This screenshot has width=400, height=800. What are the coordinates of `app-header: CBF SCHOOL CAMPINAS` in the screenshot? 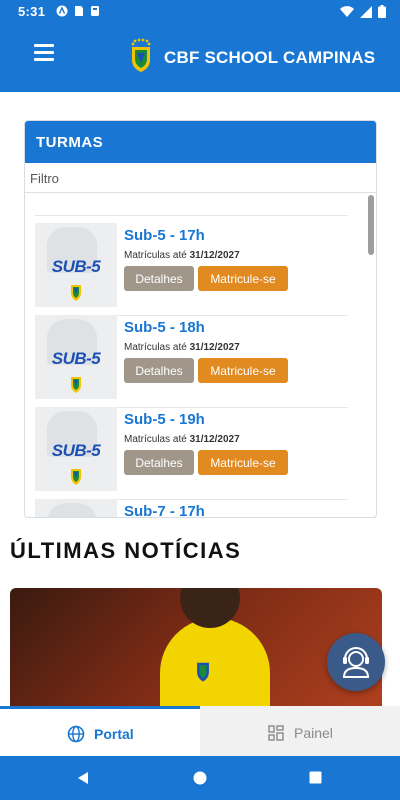 It's located at (200, 58).